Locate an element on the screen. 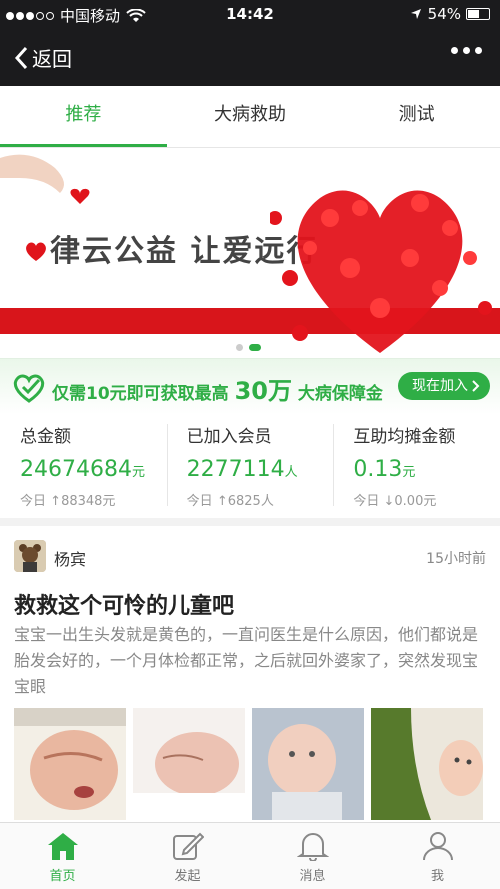 The height and width of the screenshot is (889, 500). tab-recommended: 推荐 is located at coordinates (83, 116).